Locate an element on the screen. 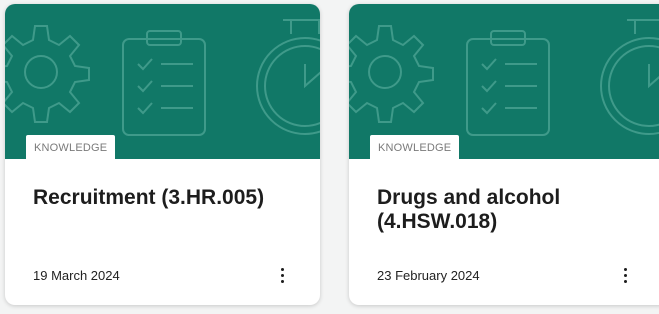 Image resolution: width=659 pixels, height=314 pixels. card-title: Recruitment (3.HR.005) is located at coordinates (158, 198).